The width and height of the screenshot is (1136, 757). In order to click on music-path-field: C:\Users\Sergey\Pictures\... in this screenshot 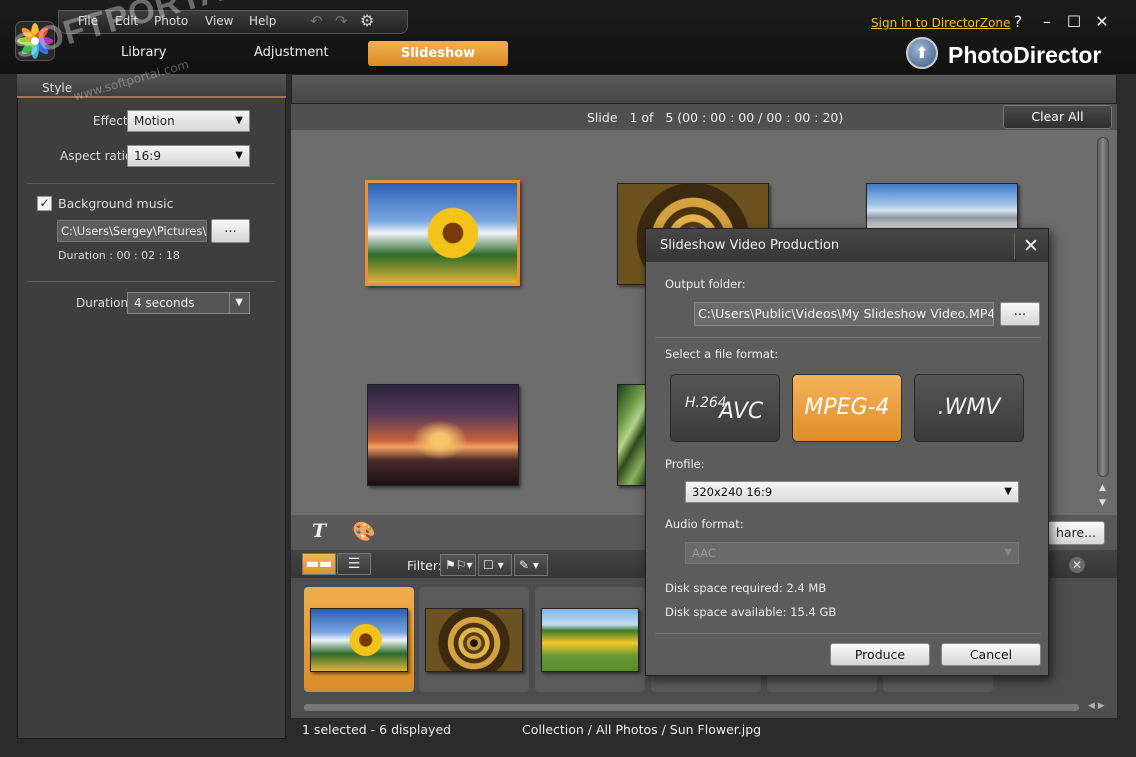, I will do `click(132, 231)`.